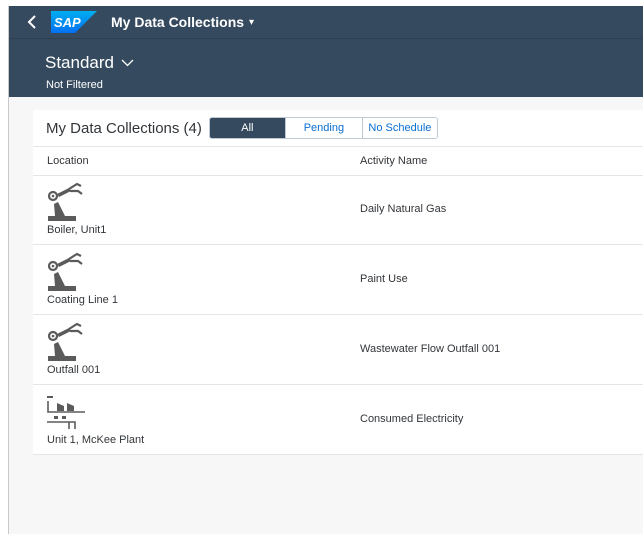 The width and height of the screenshot is (643, 534). I want to click on app-title: My Data Collections, so click(178, 22).